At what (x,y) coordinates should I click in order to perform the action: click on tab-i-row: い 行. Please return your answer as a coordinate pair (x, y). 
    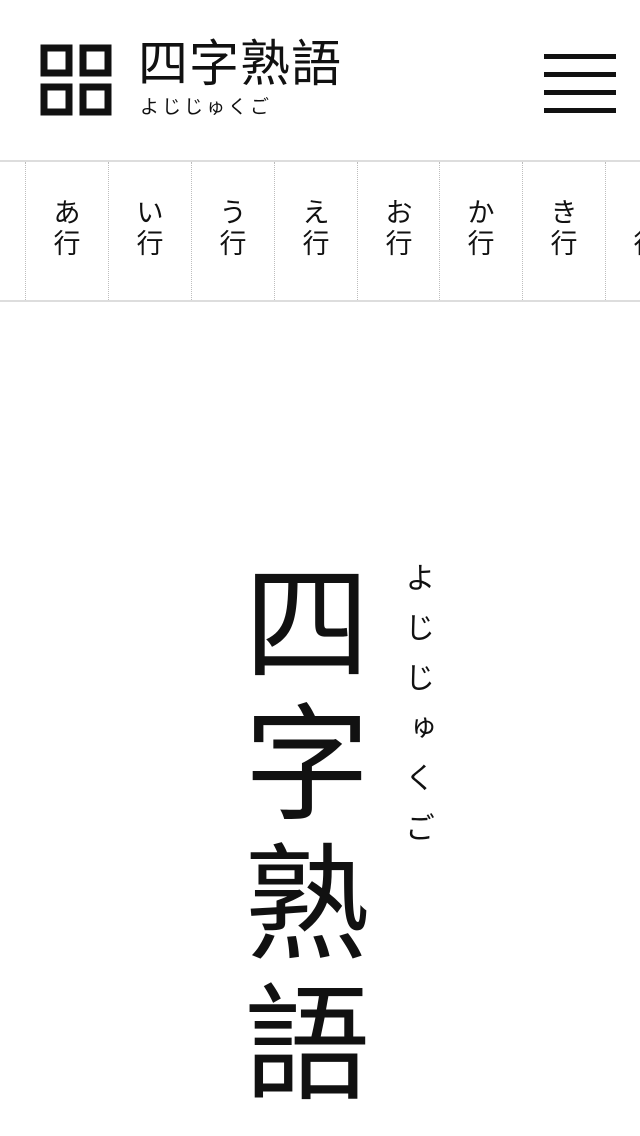
    Looking at the image, I should click on (149, 231).